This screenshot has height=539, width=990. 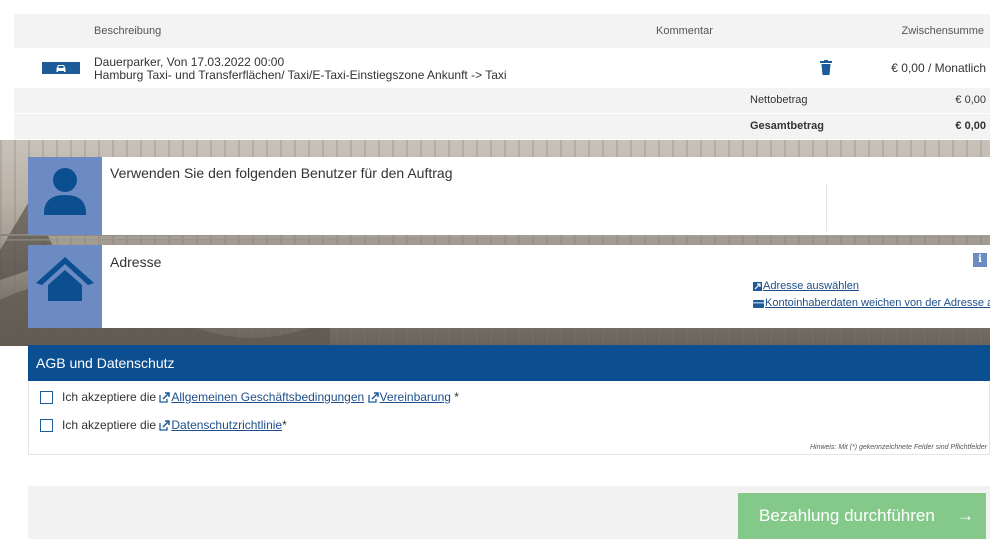 What do you see at coordinates (128, 31) in the screenshot?
I see `header-description: Beschreibung` at bounding box center [128, 31].